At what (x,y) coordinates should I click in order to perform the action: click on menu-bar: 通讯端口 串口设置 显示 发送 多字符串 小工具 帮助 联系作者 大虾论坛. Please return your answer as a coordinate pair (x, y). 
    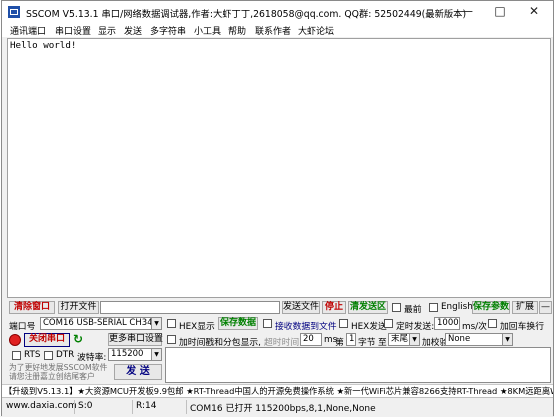
    Looking at the image, I should click on (277, 30).